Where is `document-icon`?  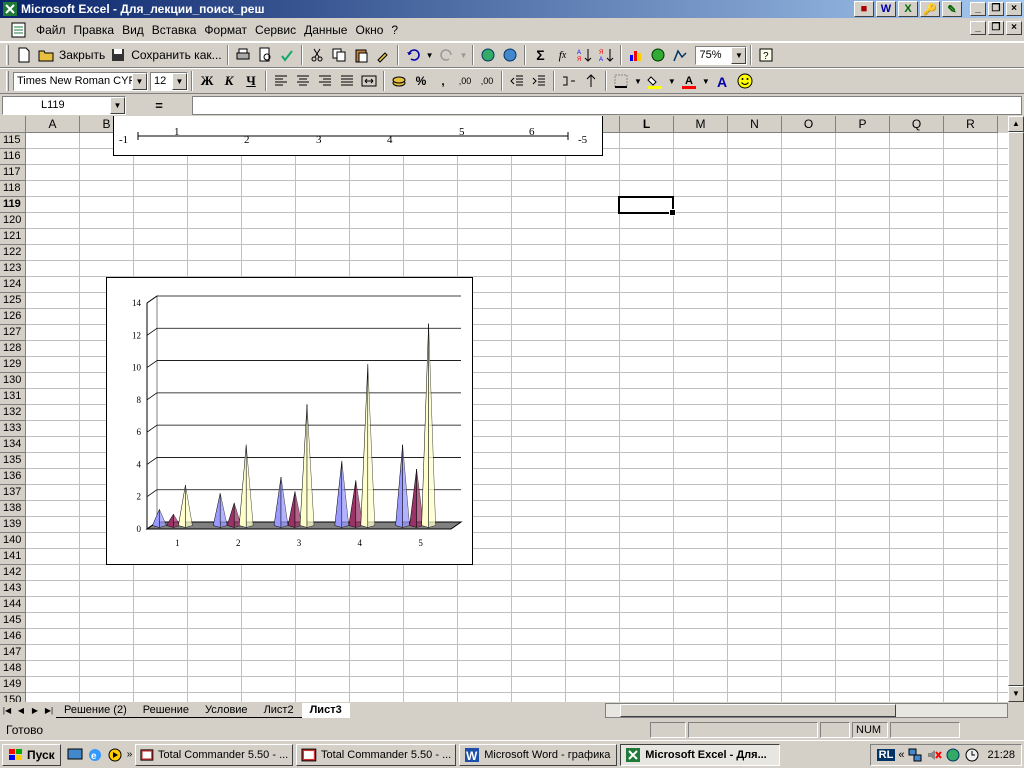 document-icon is located at coordinates (19, 30).